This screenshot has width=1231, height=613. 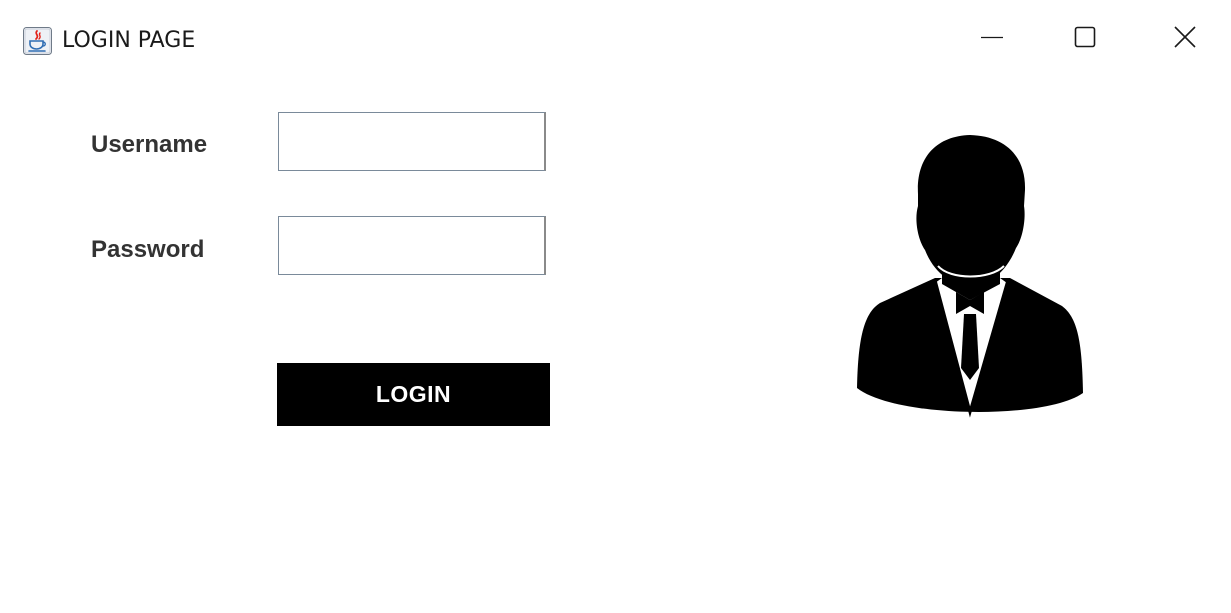 What do you see at coordinates (149, 144) in the screenshot?
I see `username-label: Username` at bounding box center [149, 144].